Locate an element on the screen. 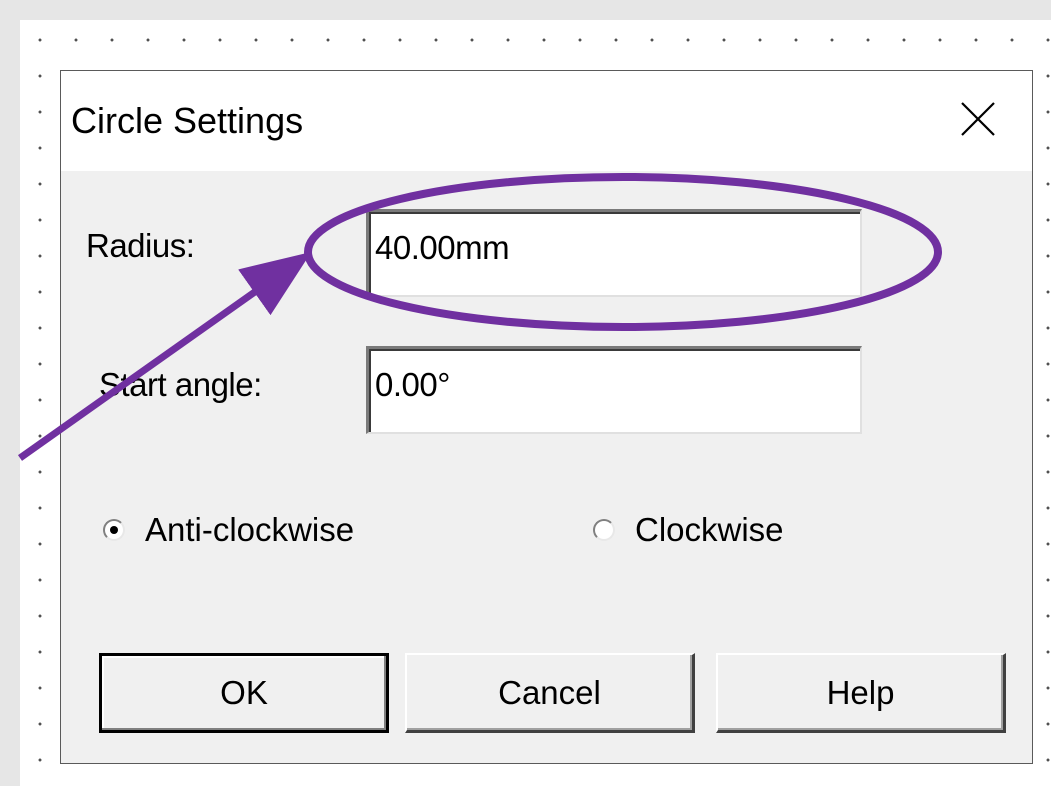 Image resolution: width=1051 pixels, height=786 pixels. close-icon is located at coordinates (978, 119).